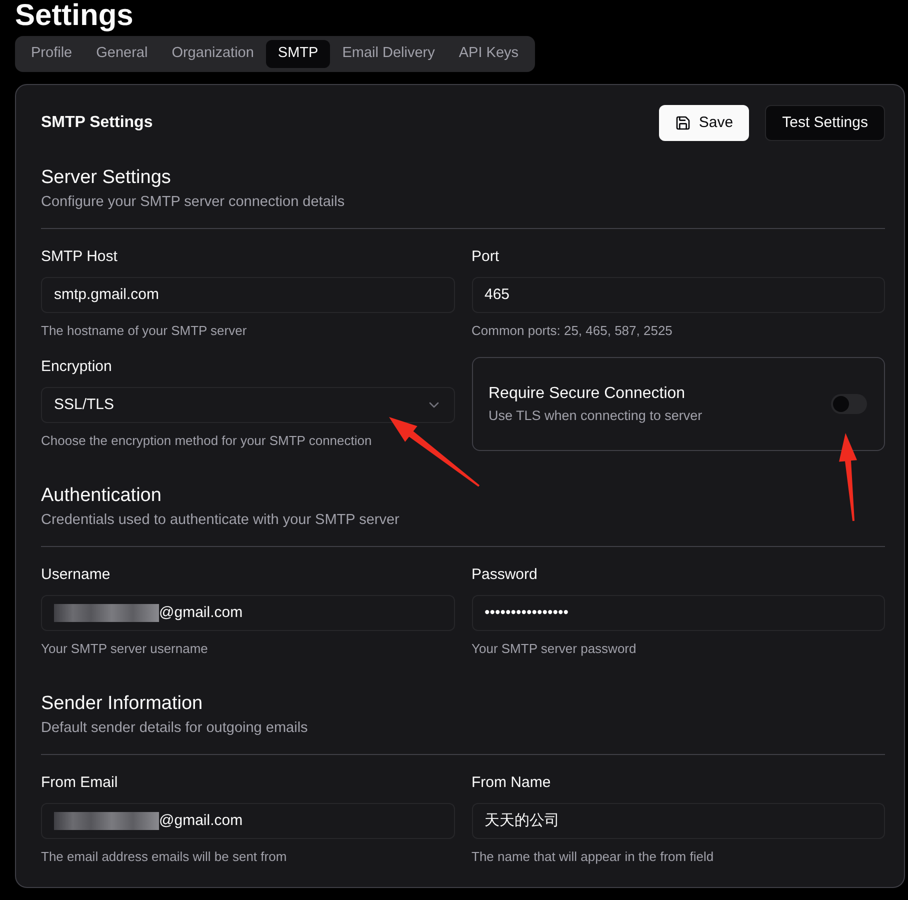 This screenshot has height=900, width=908. Describe the element at coordinates (77, 367) in the screenshot. I see `field-label: Encryption` at that location.